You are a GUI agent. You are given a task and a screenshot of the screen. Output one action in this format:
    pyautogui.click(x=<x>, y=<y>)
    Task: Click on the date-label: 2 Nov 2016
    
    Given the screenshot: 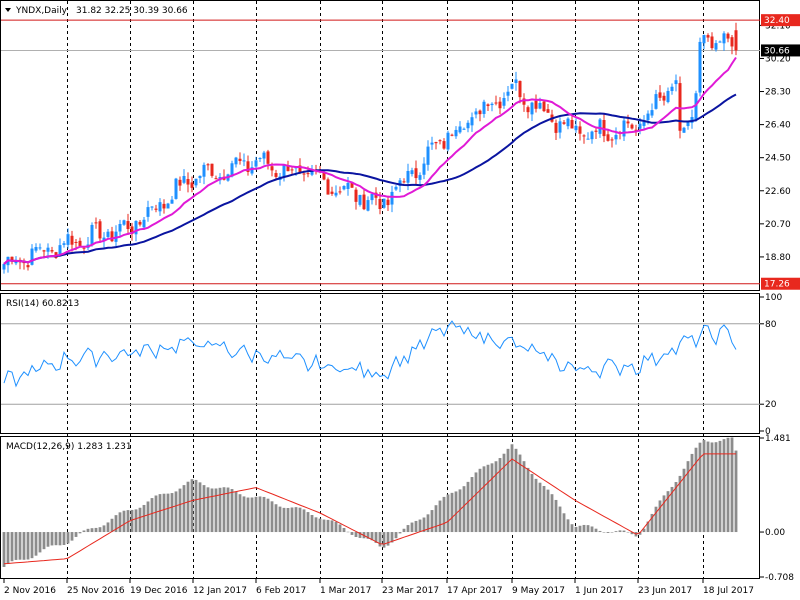 What is the action you would take?
    pyautogui.click(x=30, y=591)
    